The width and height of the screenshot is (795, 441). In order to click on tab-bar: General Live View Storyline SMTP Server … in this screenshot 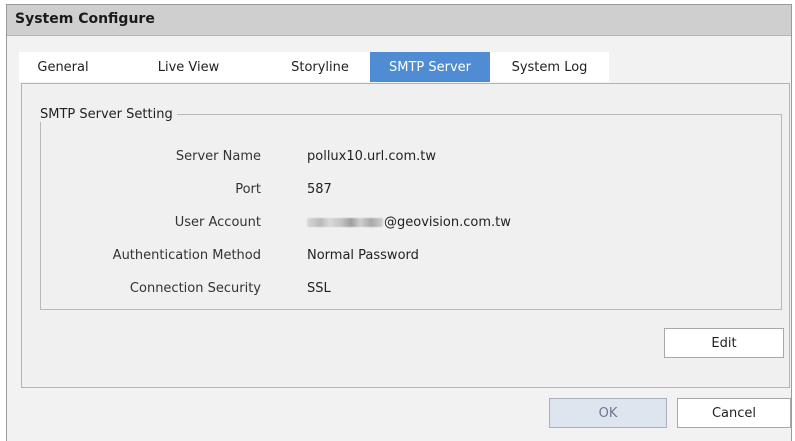, I will do `click(319, 67)`.